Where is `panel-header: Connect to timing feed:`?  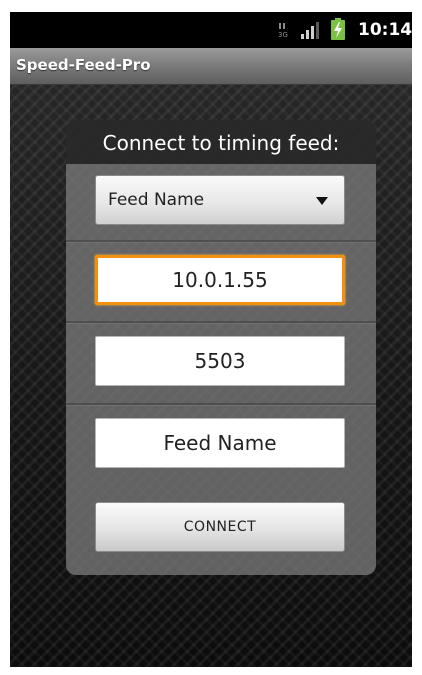 panel-header: Connect to timing feed: is located at coordinates (221, 142).